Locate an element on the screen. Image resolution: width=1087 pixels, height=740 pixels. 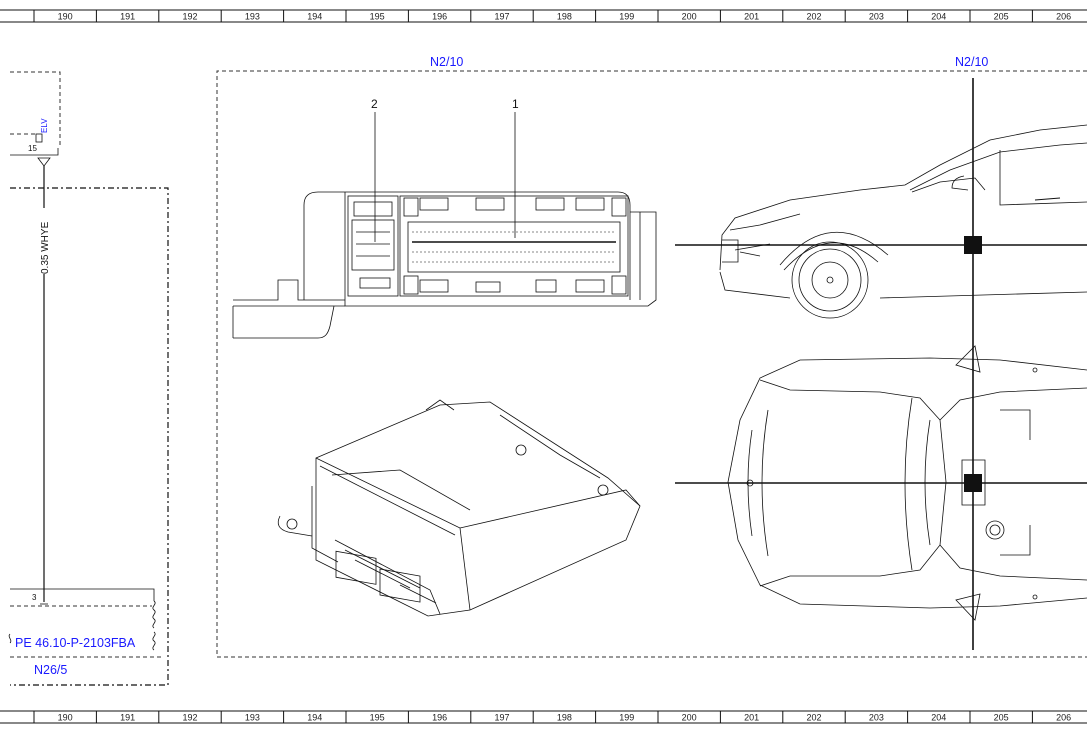
top-ruler-column-label: 190 is located at coordinates (65, 17).